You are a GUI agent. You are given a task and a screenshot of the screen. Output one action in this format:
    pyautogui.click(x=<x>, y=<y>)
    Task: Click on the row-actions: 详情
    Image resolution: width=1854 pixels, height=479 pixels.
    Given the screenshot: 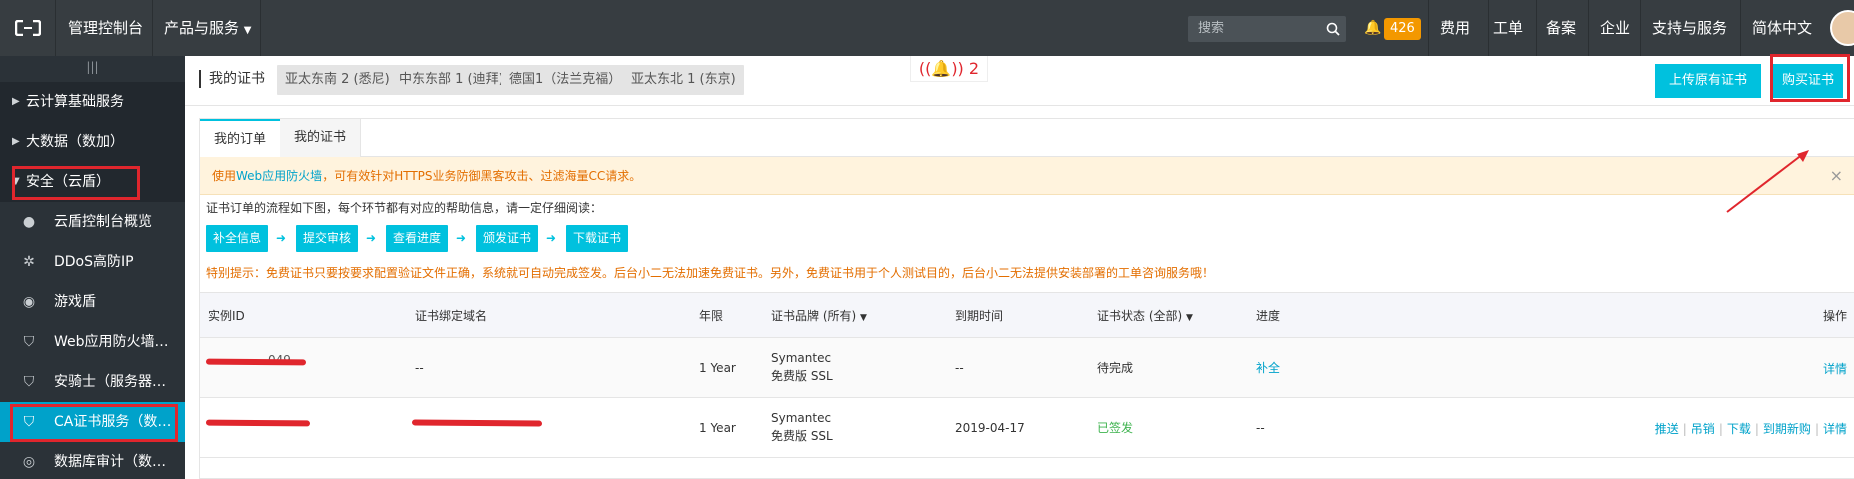 What is the action you would take?
    pyautogui.click(x=1835, y=368)
    